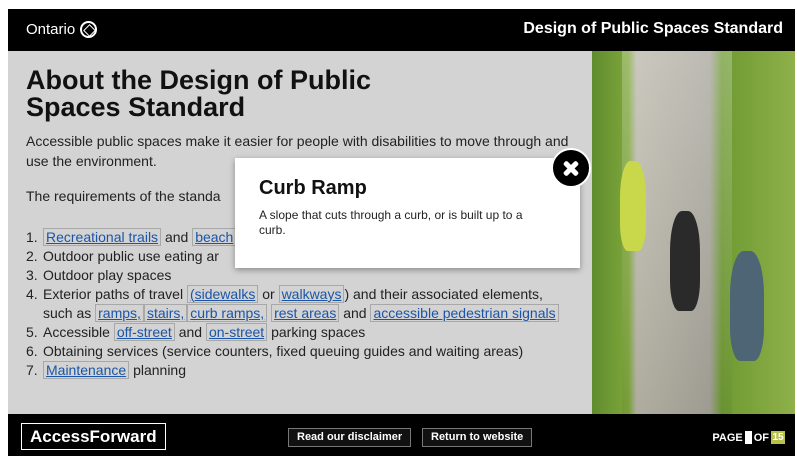  What do you see at coordinates (653, 28) in the screenshot?
I see `course-title: Design of Public Spaces Standard` at bounding box center [653, 28].